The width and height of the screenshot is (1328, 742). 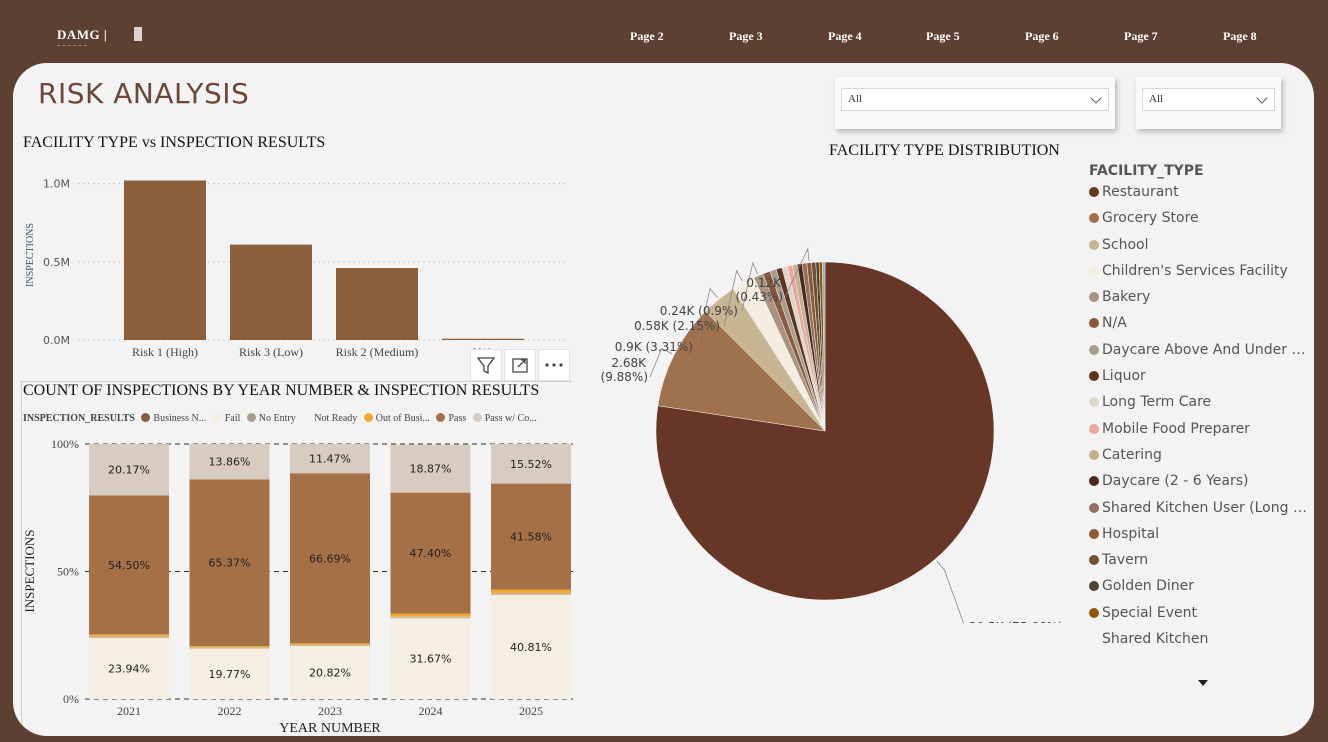 What do you see at coordinates (1199, 381) in the screenshot?
I see `legend-item: Liquor` at bounding box center [1199, 381].